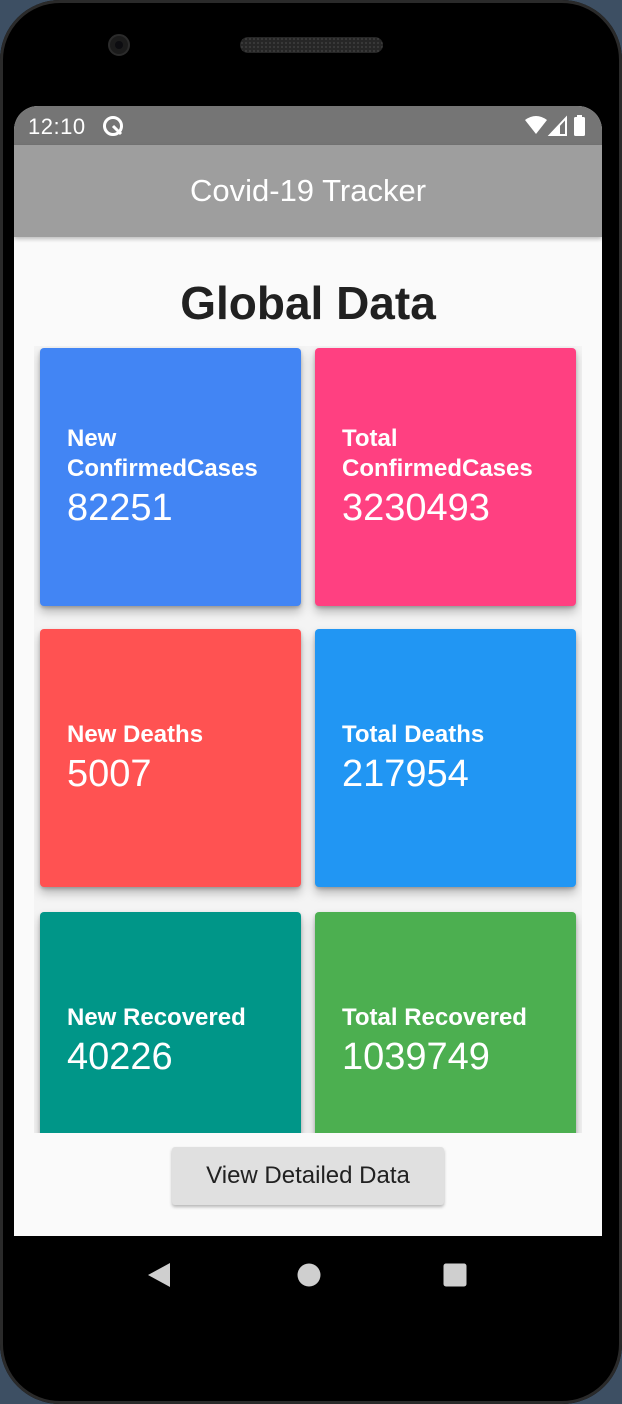 Image resolution: width=622 pixels, height=1404 pixels. Describe the element at coordinates (120, 508) in the screenshot. I see `card-value: 82251` at that location.